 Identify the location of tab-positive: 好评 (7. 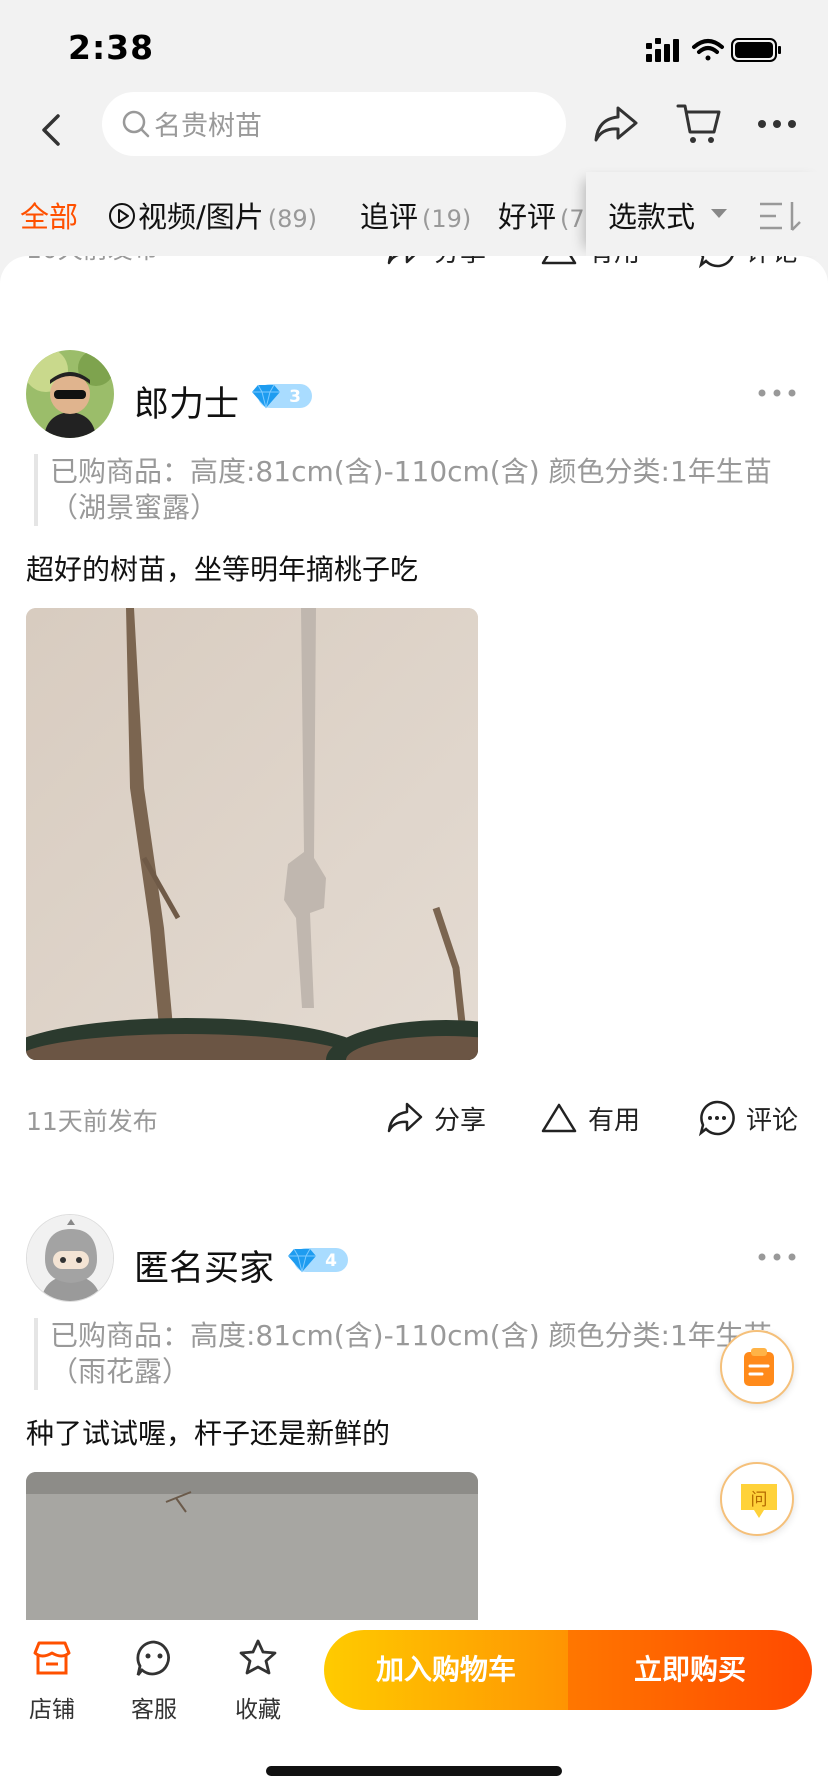
(541, 215).